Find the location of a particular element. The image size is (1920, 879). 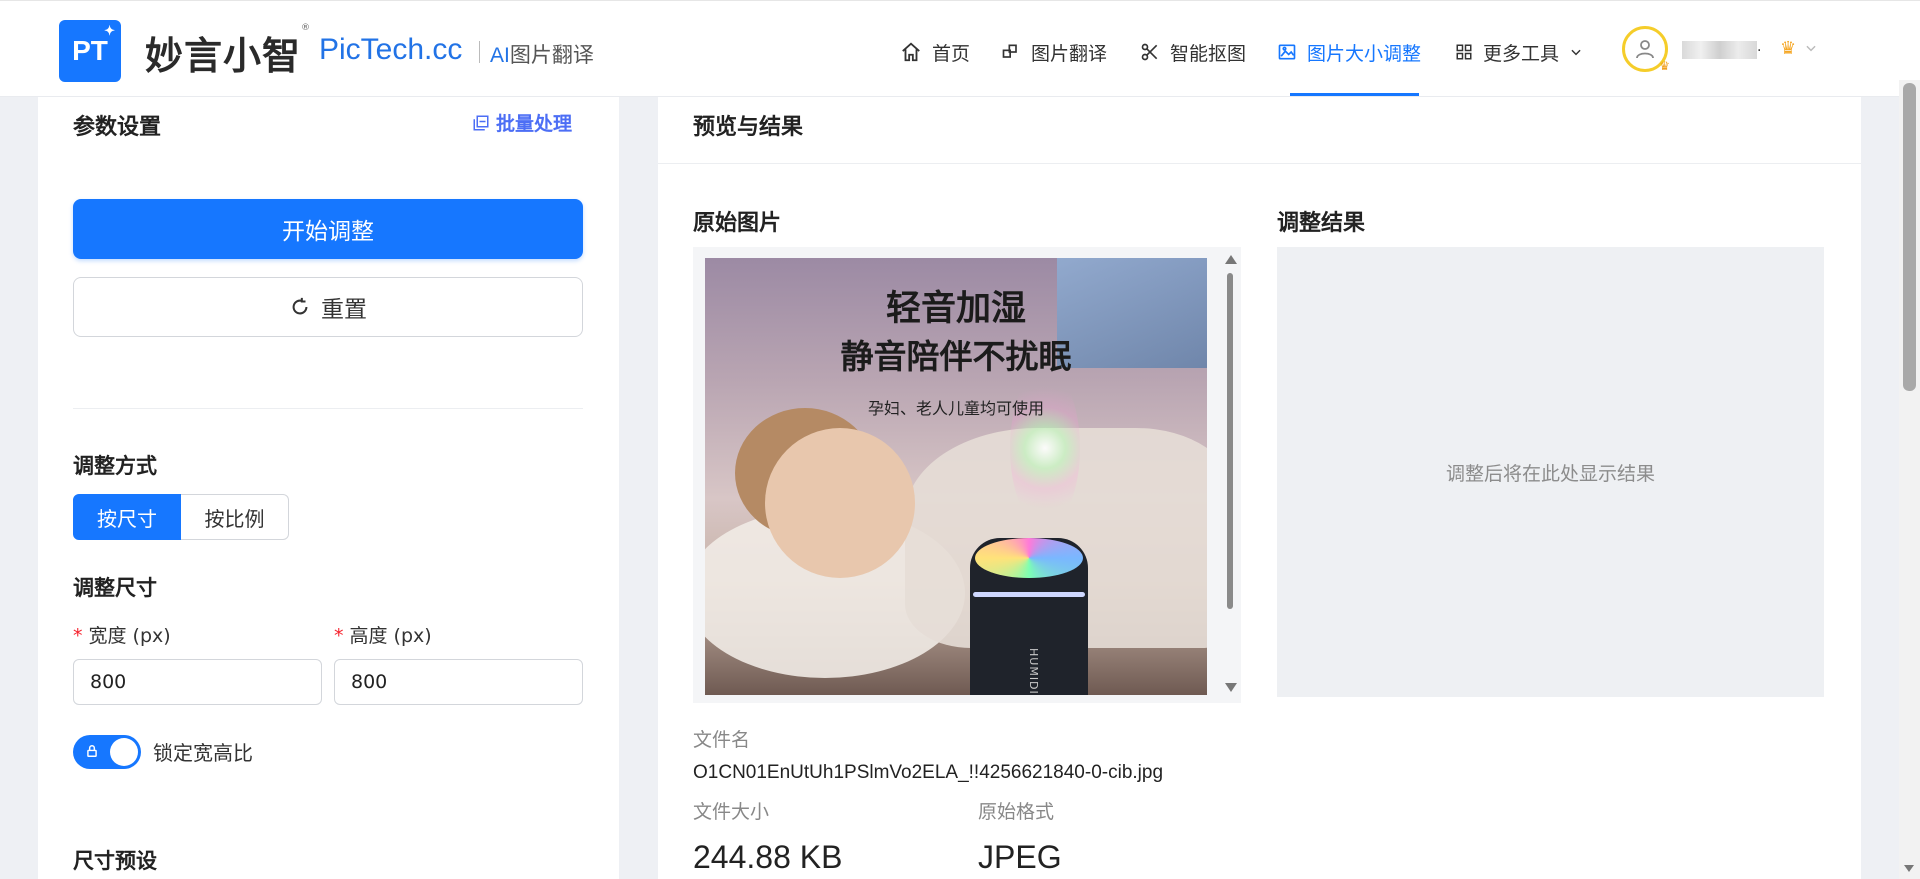

format-value: JPEG is located at coordinates (1020, 857).